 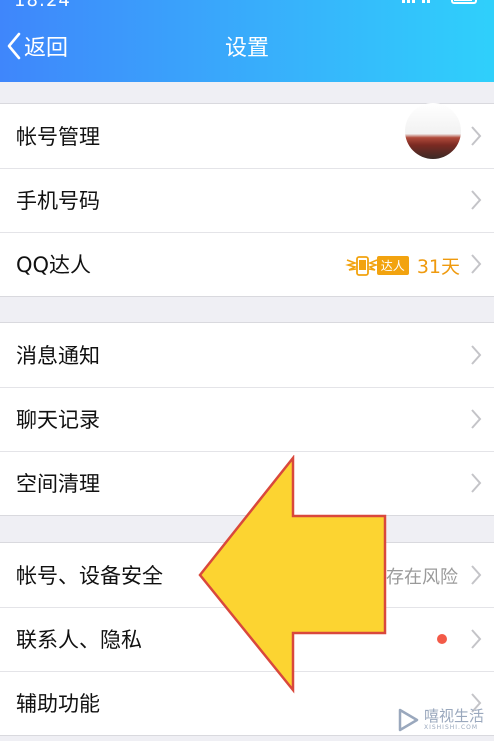 What do you see at coordinates (442, 639) in the screenshot?
I see `red-dot-indicator` at bounding box center [442, 639].